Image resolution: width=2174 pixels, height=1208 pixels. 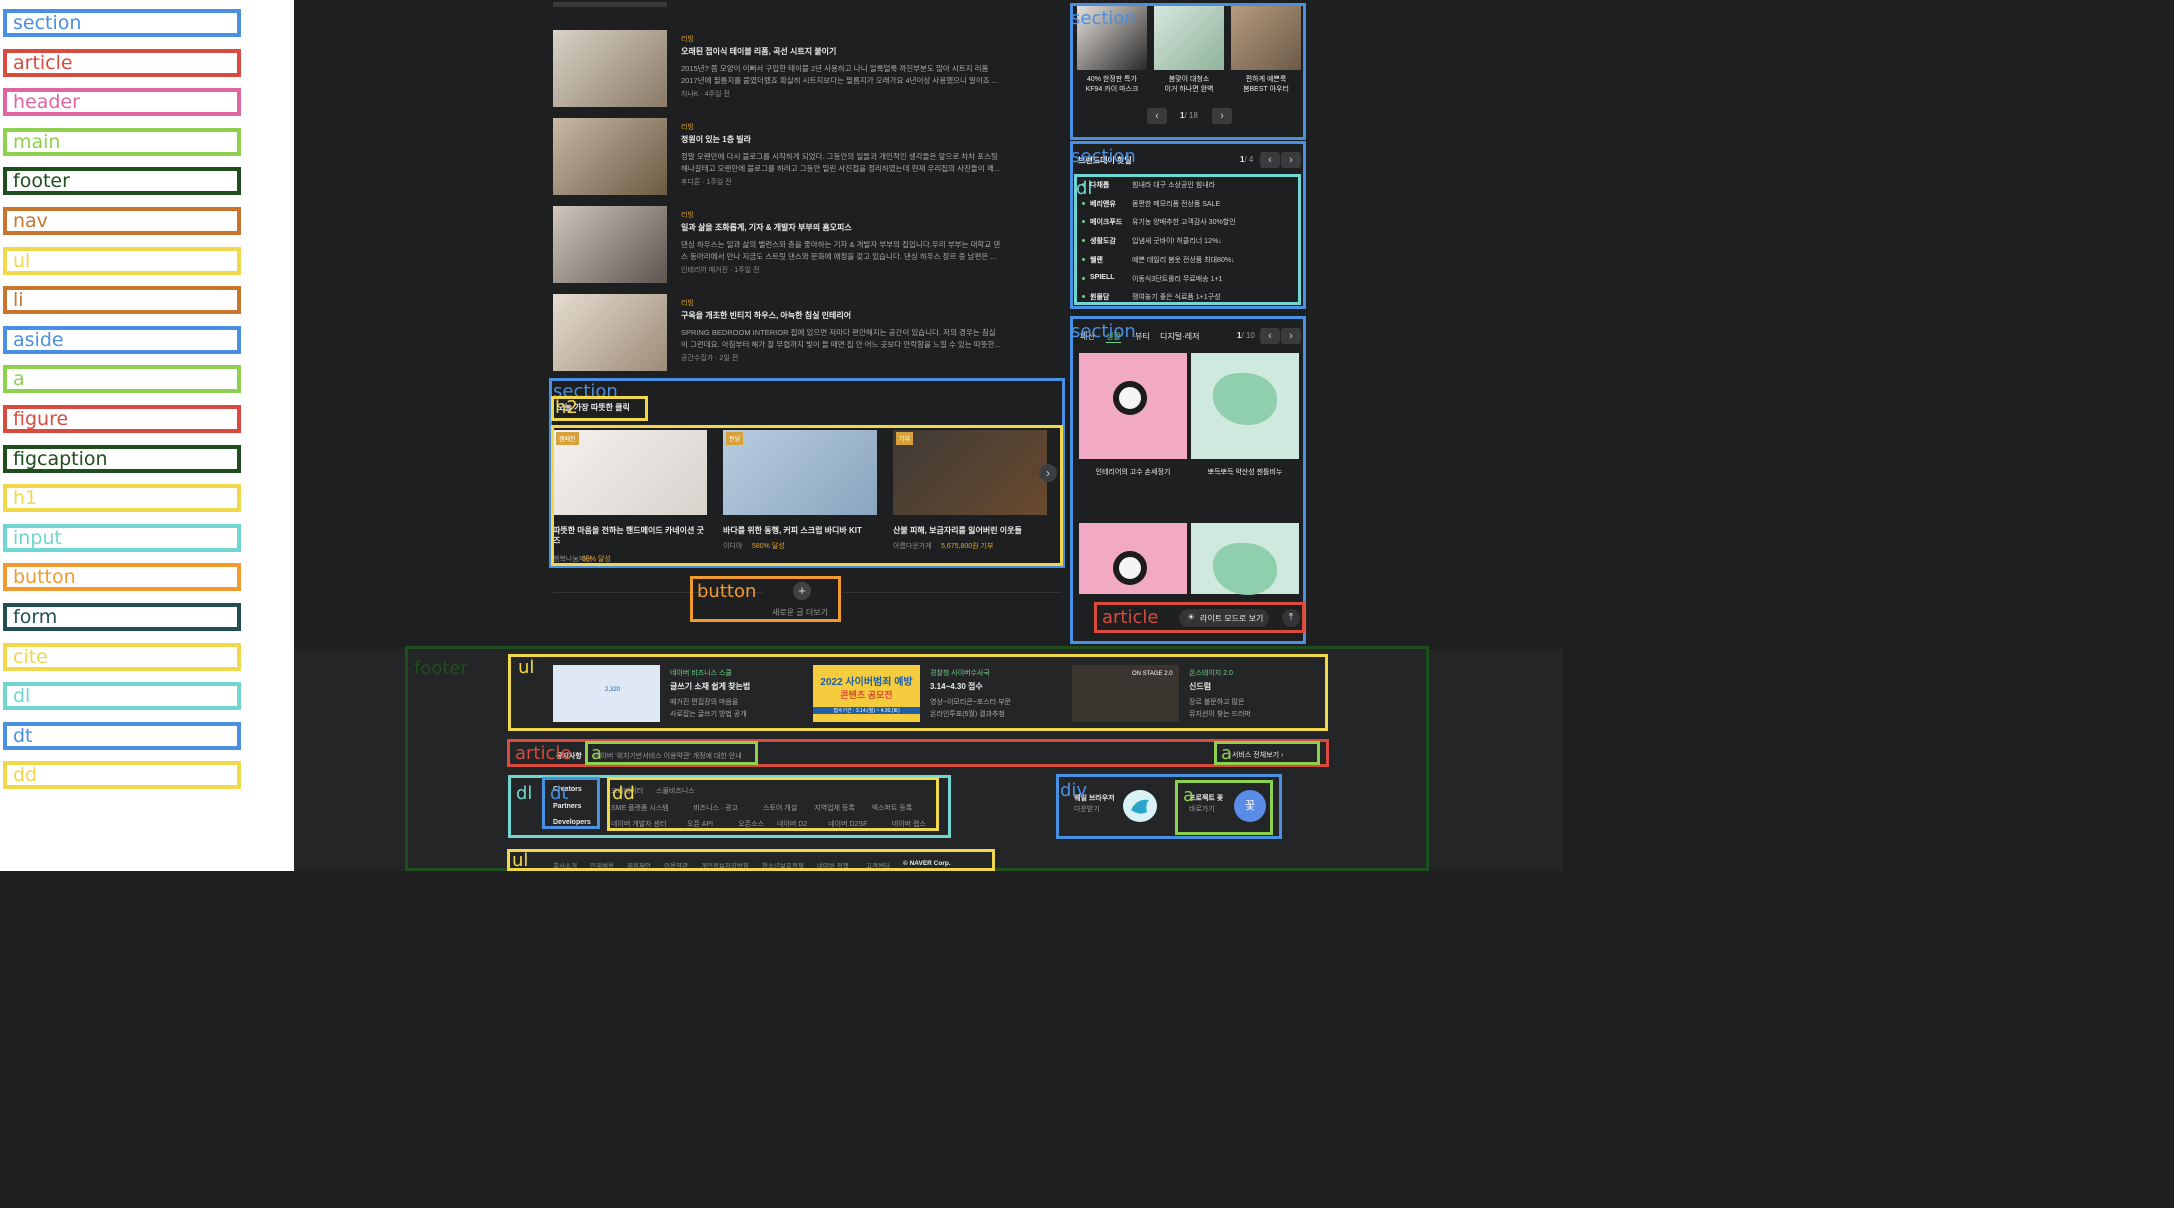 I want to click on shop-prev-arrow-icon: ‹, so click(x=1157, y=116).